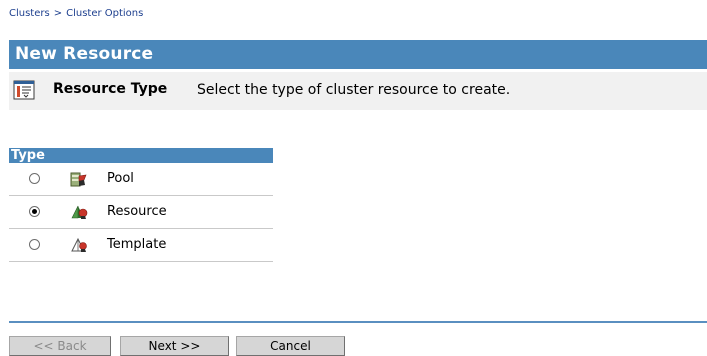  What do you see at coordinates (104, 13) in the screenshot?
I see `breadcrumb-cluster-options: Cluster Options` at bounding box center [104, 13].